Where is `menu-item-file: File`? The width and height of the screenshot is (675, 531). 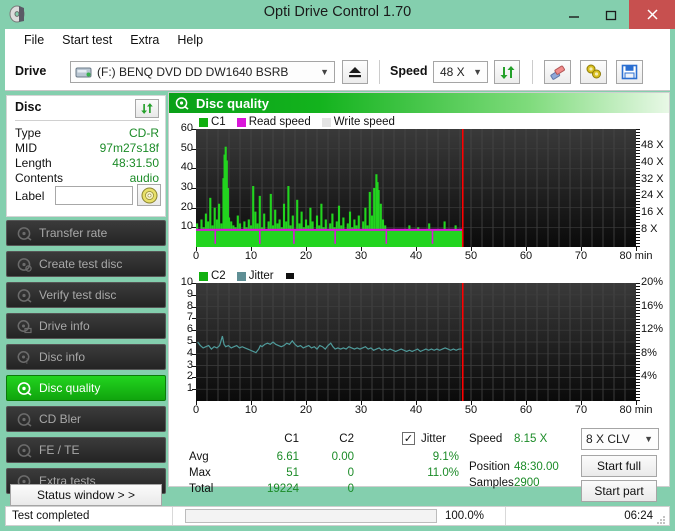
menu-item-file: File is located at coordinates (34, 40).